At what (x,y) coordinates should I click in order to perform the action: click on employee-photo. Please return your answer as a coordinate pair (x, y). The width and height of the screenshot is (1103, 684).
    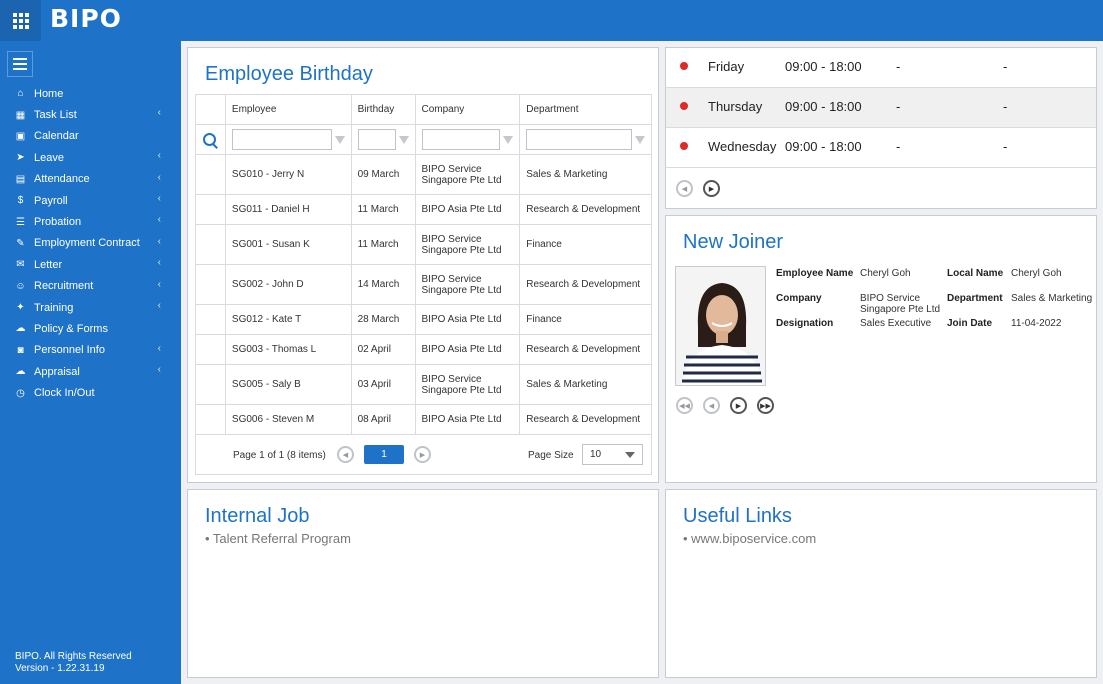
    Looking at the image, I should click on (720, 326).